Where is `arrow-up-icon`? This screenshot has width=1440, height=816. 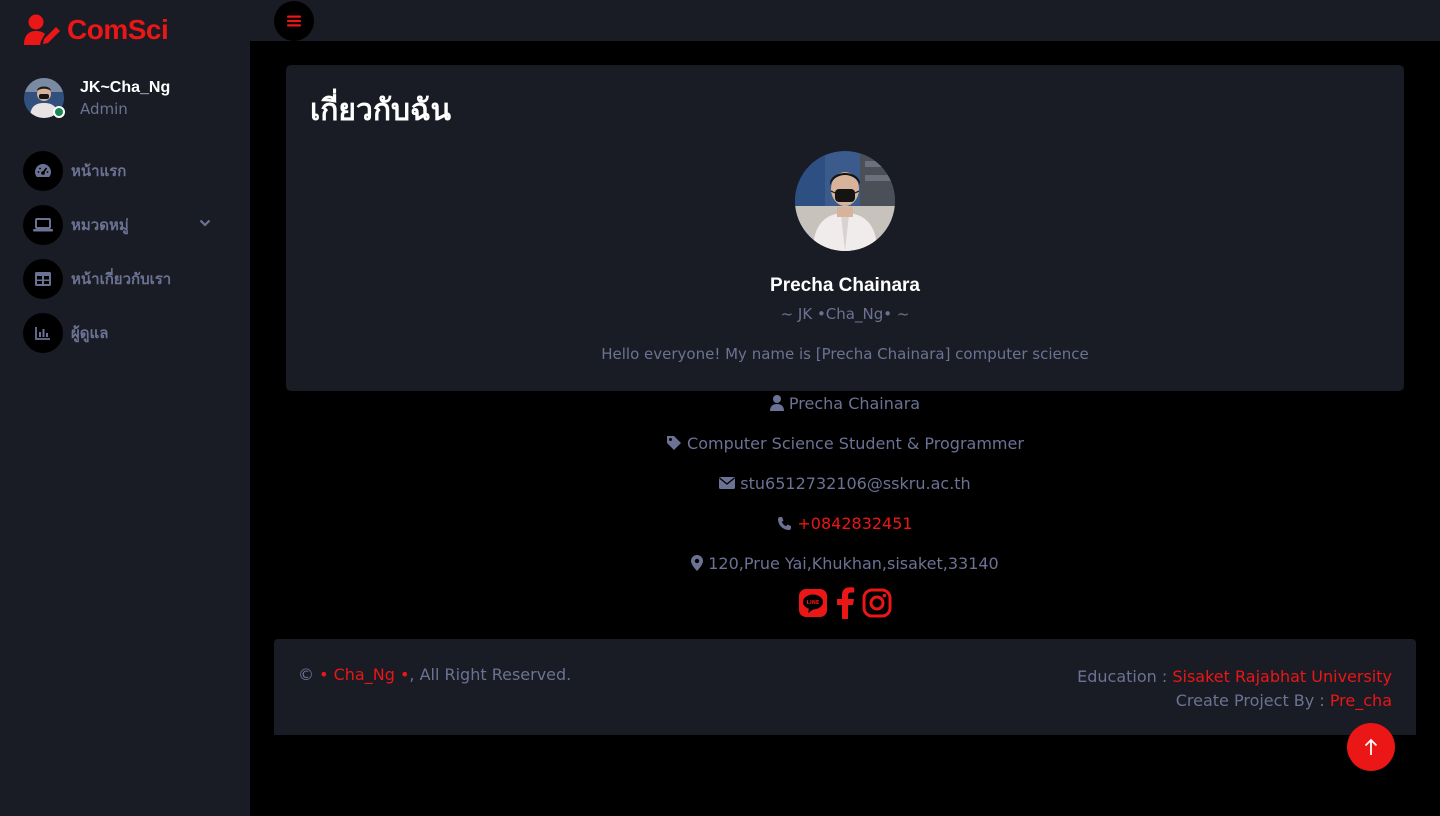 arrow-up-icon is located at coordinates (1371, 746).